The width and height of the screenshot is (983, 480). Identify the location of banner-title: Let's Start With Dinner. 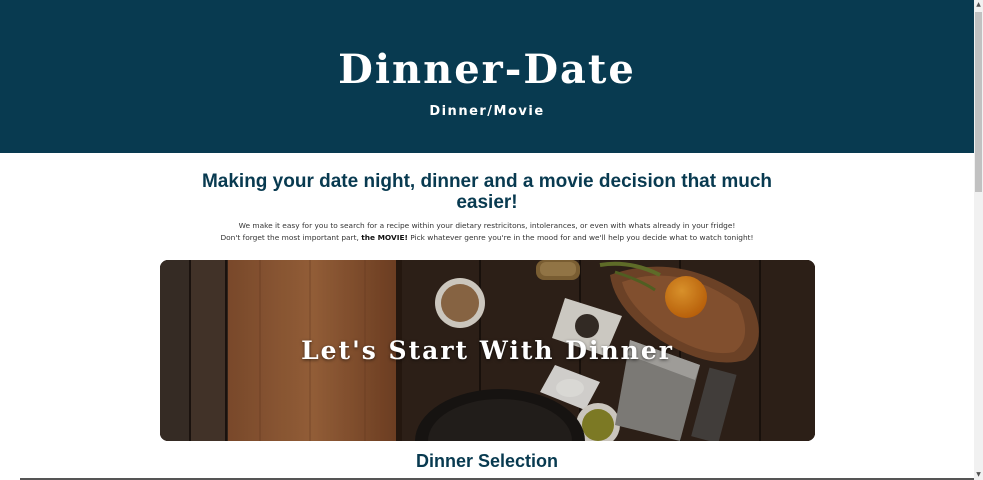
(487, 350).